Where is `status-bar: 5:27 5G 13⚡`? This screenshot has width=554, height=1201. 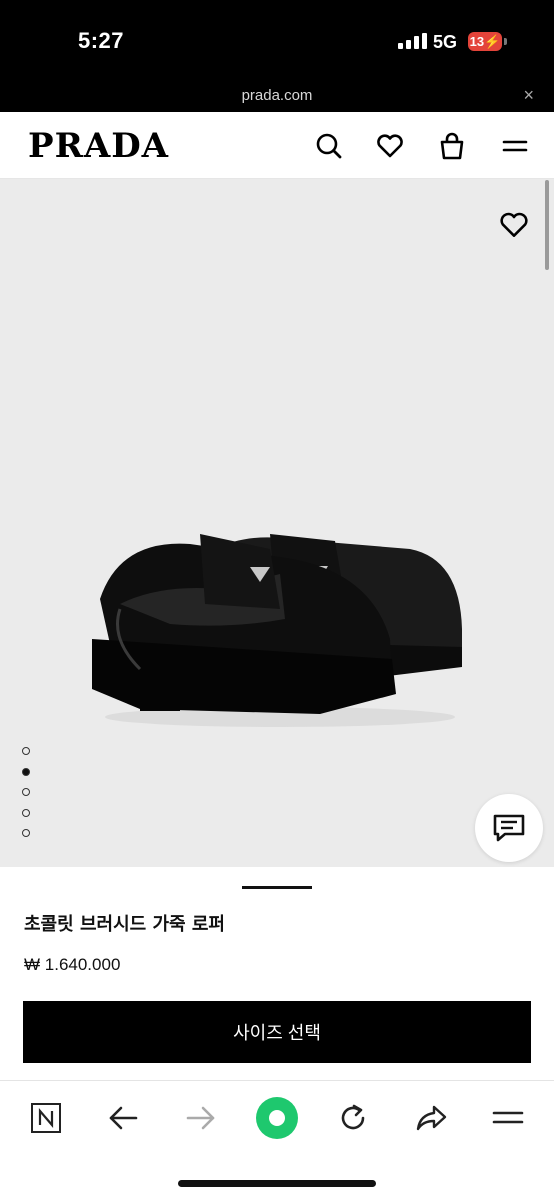
status-bar: 5:27 5G 13⚡ is located at coordinates (277, 40).